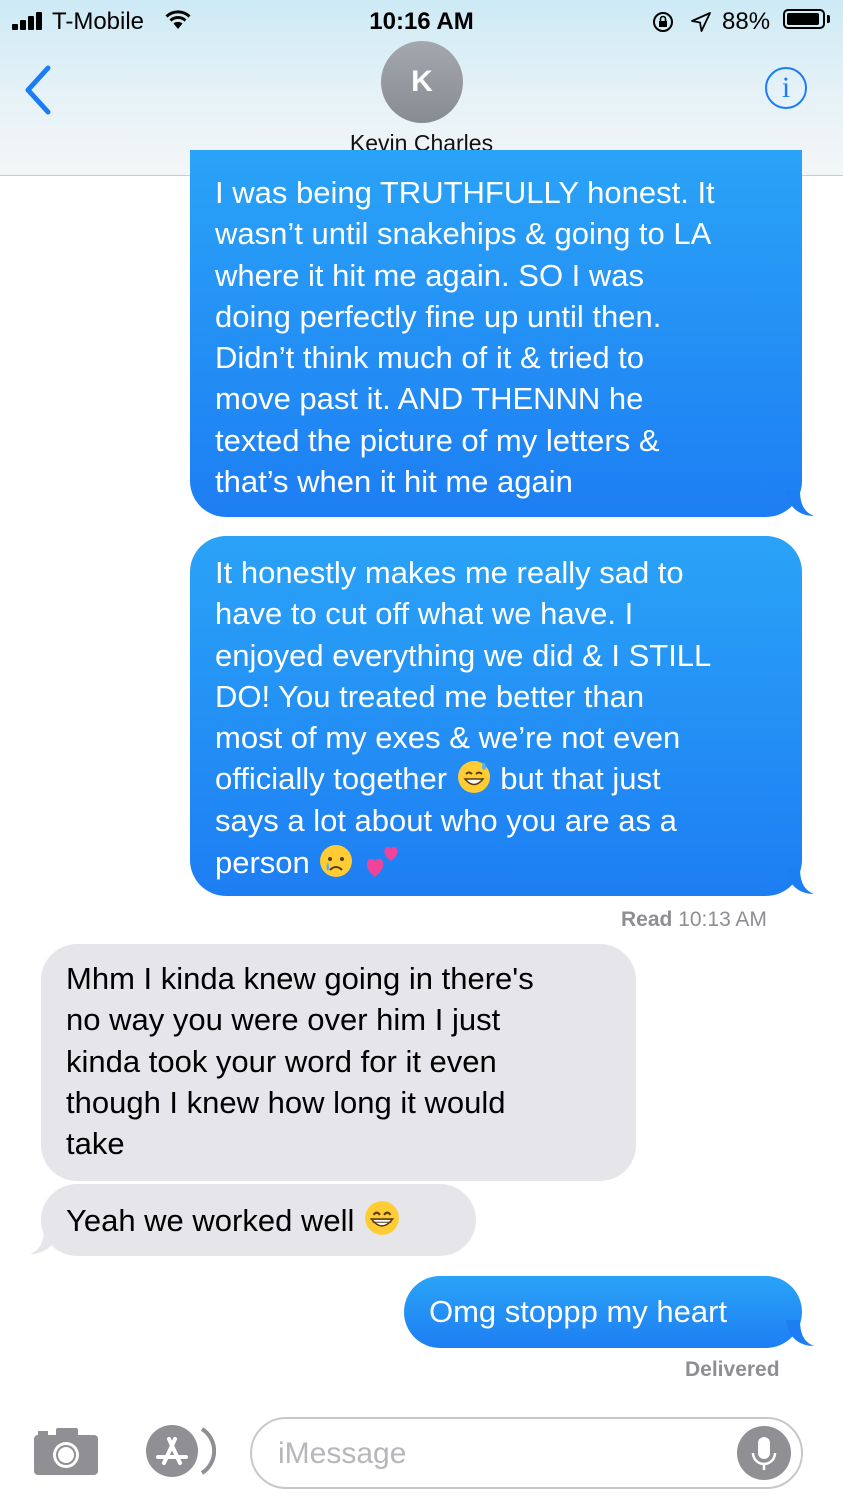 The image size is (843, 1498). What do you see at coordinates (804, 19) in the screenshot?
I see `battery-icon` at bounding box center [804, 19].